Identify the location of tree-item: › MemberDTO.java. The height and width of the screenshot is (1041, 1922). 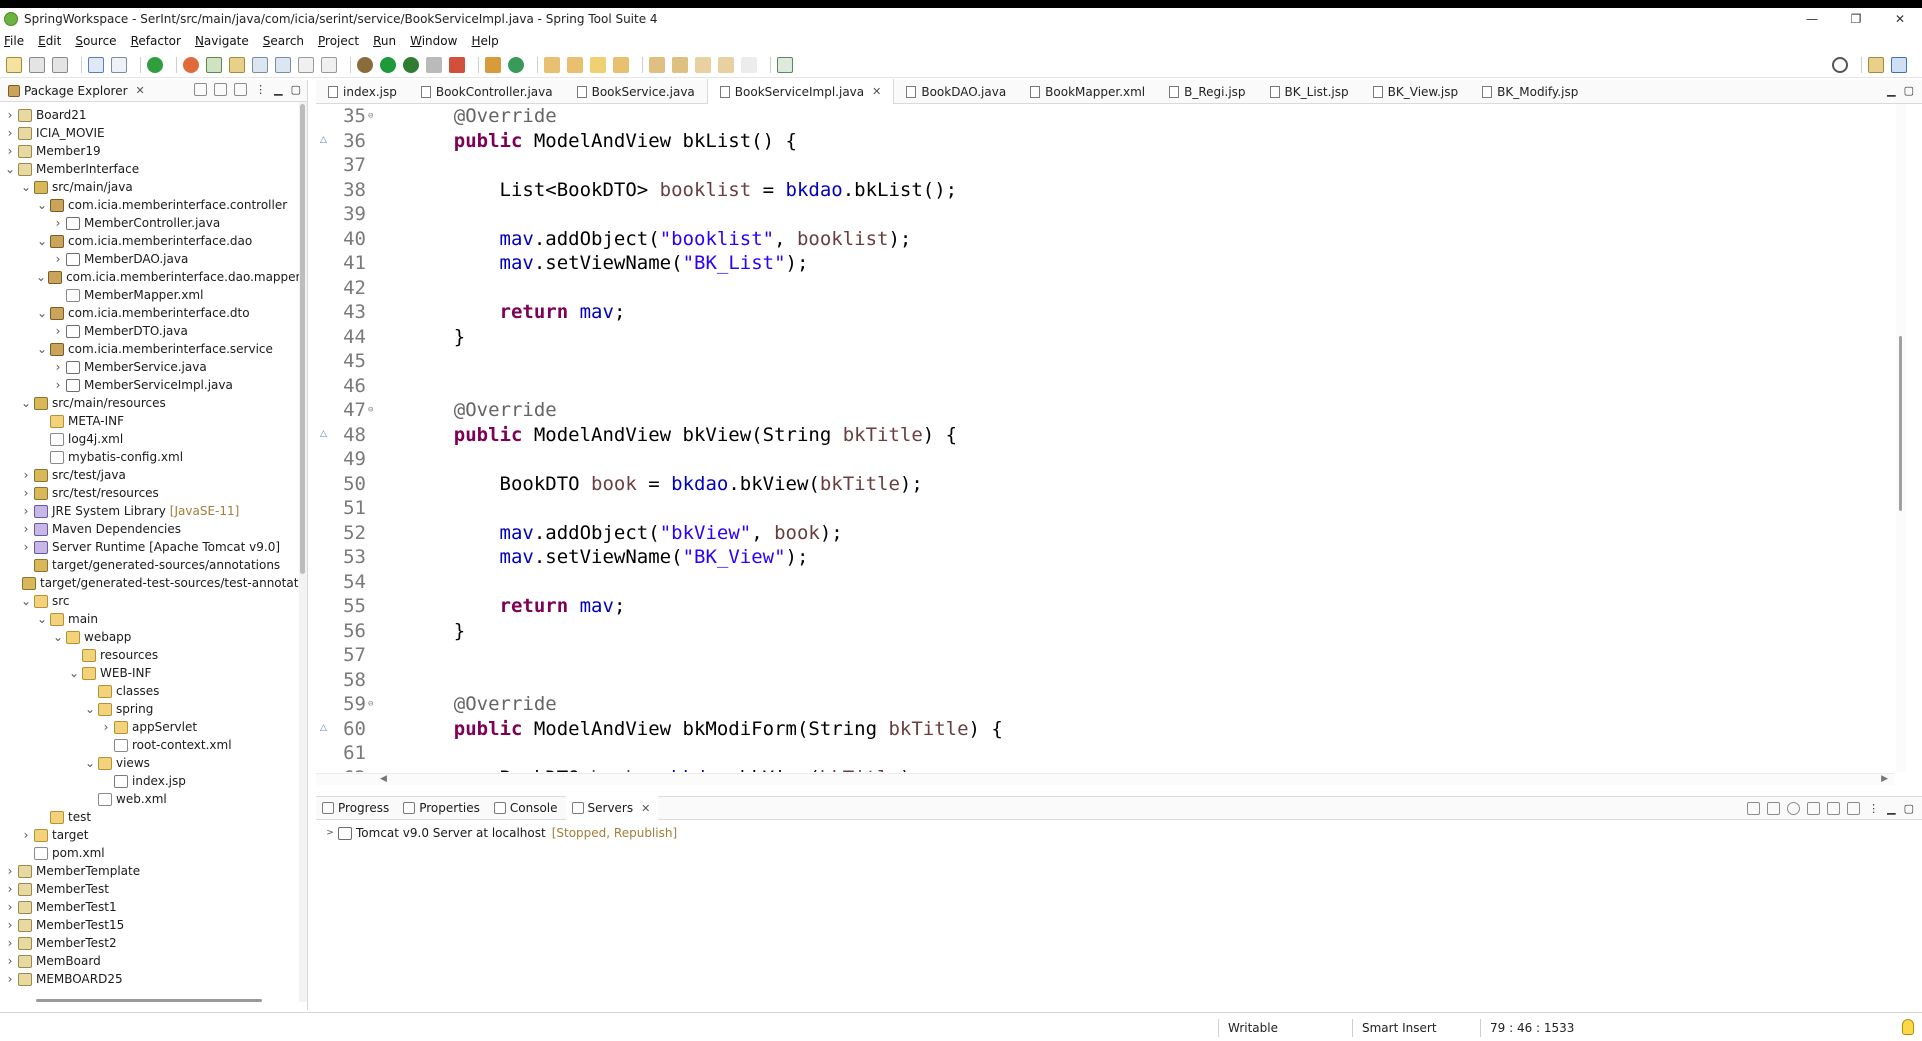
(150, 331).